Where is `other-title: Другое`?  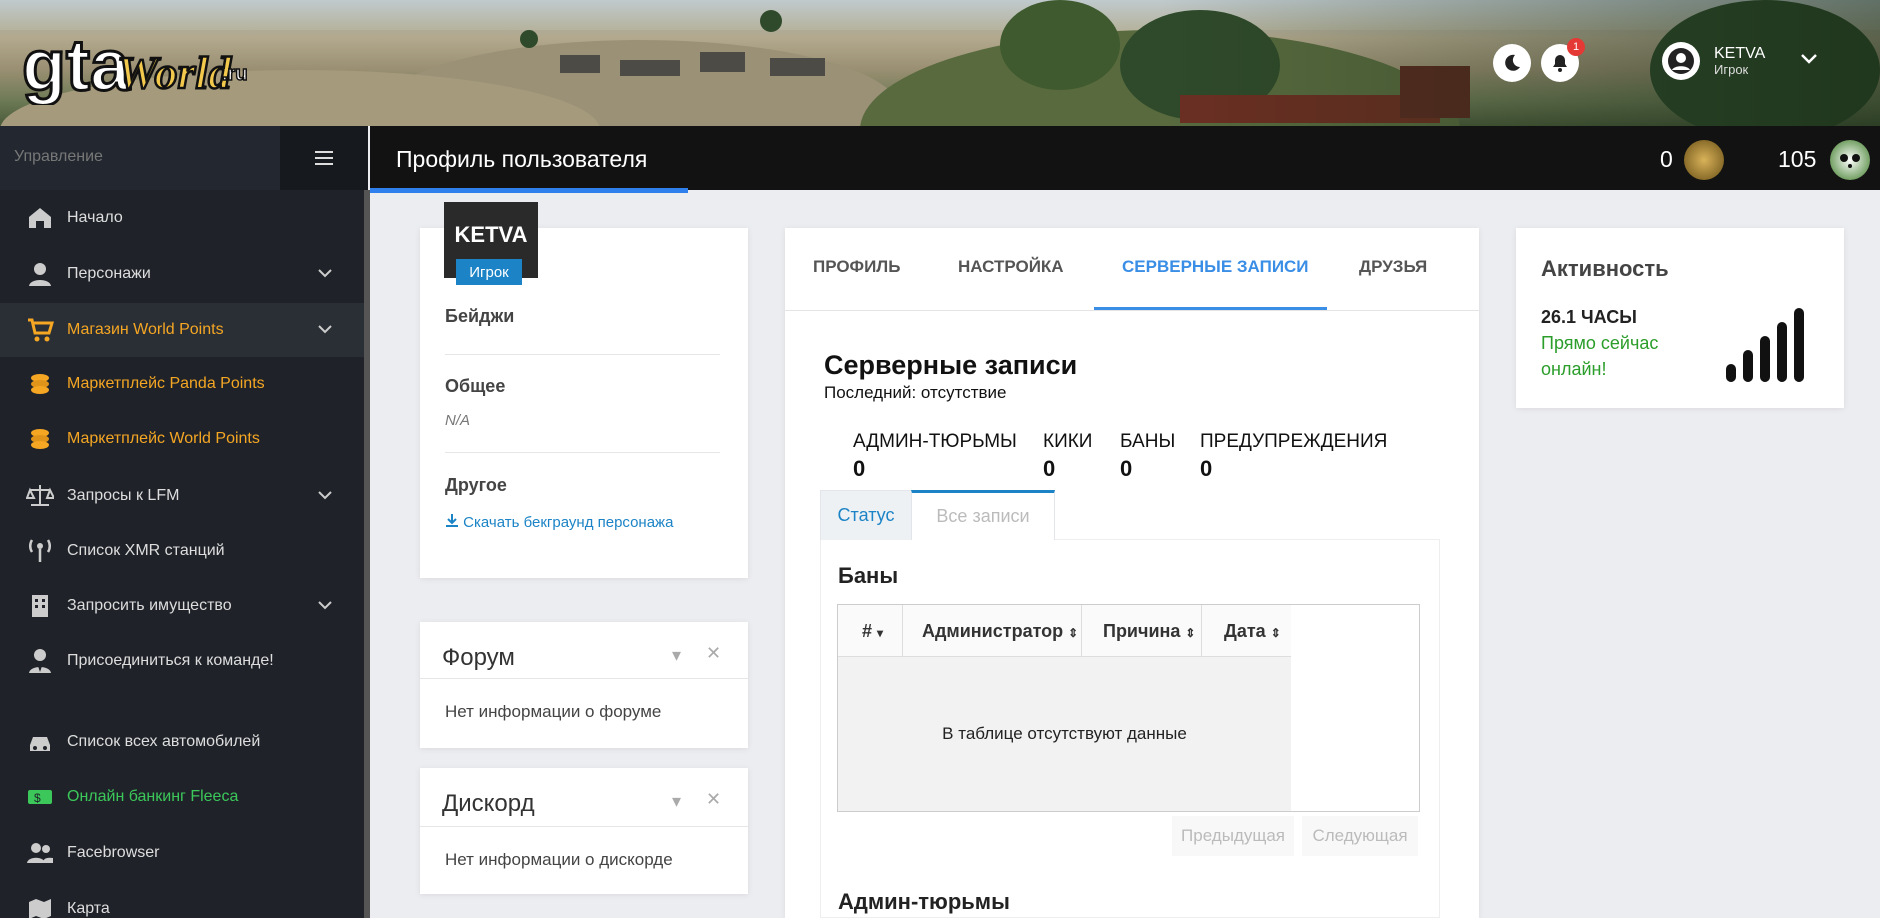
other-title: Другое is located at coordinates (476, 485).